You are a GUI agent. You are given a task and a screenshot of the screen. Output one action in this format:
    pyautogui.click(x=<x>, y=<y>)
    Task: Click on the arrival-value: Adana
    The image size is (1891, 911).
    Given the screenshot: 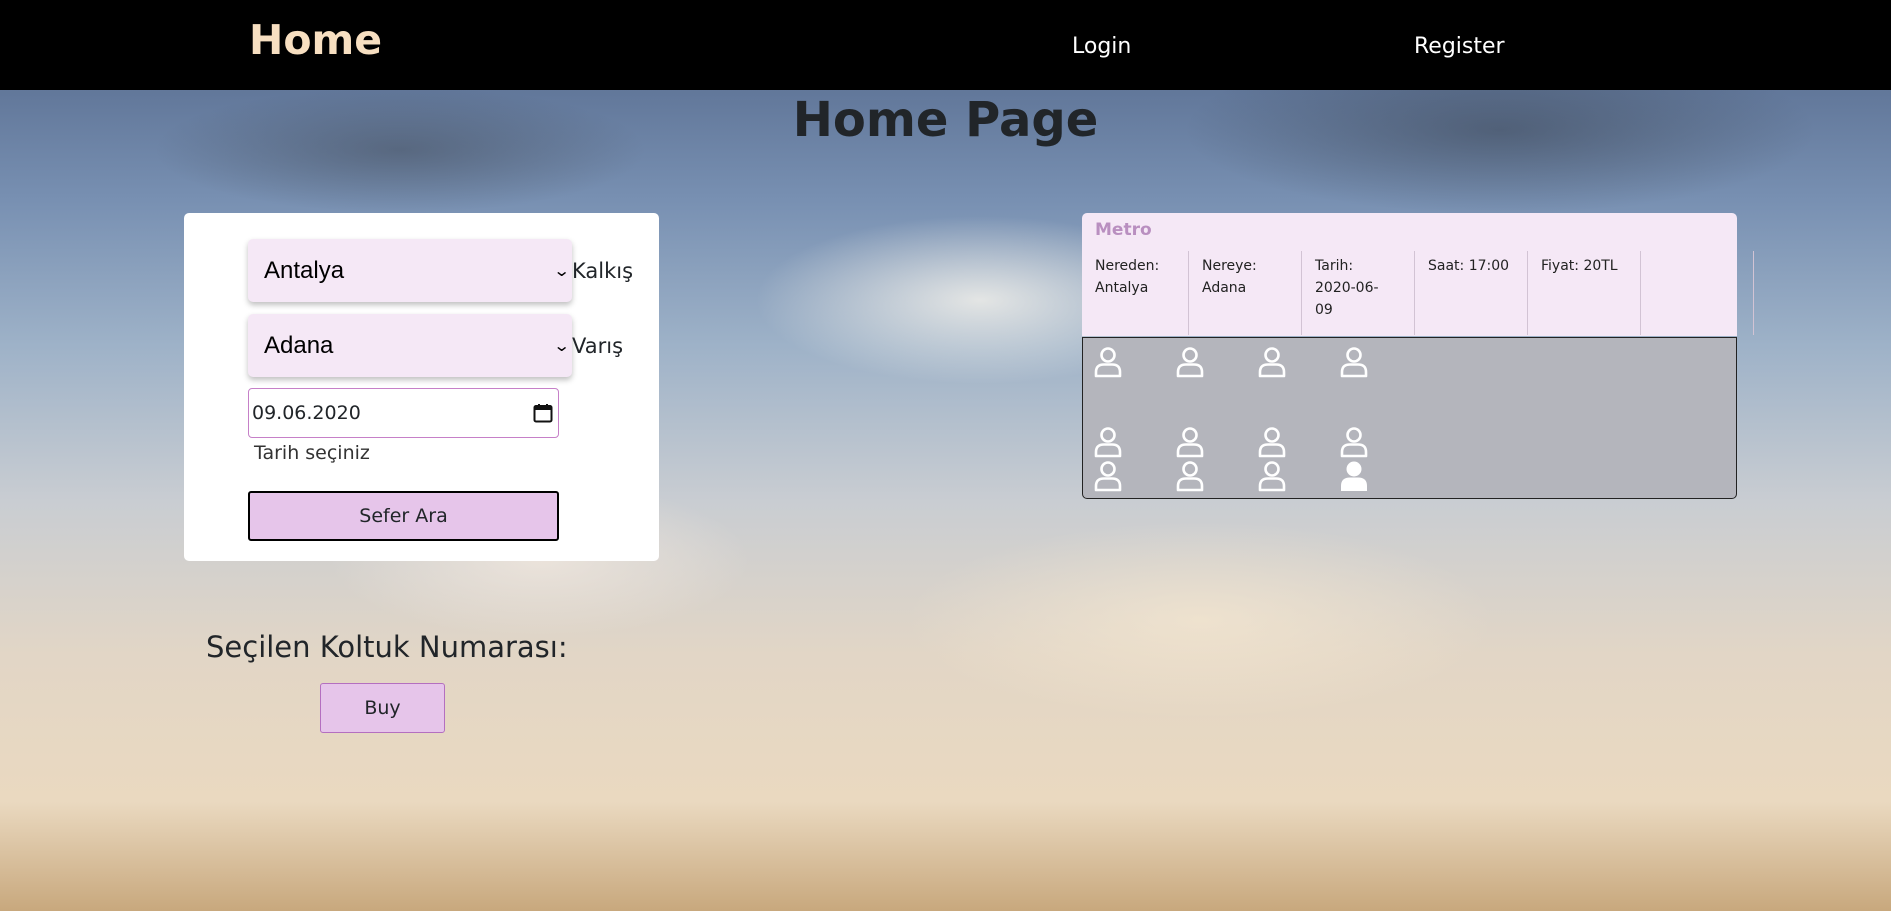 What is the action you would take?
    pyautogui.click(x=299, y=345)
    